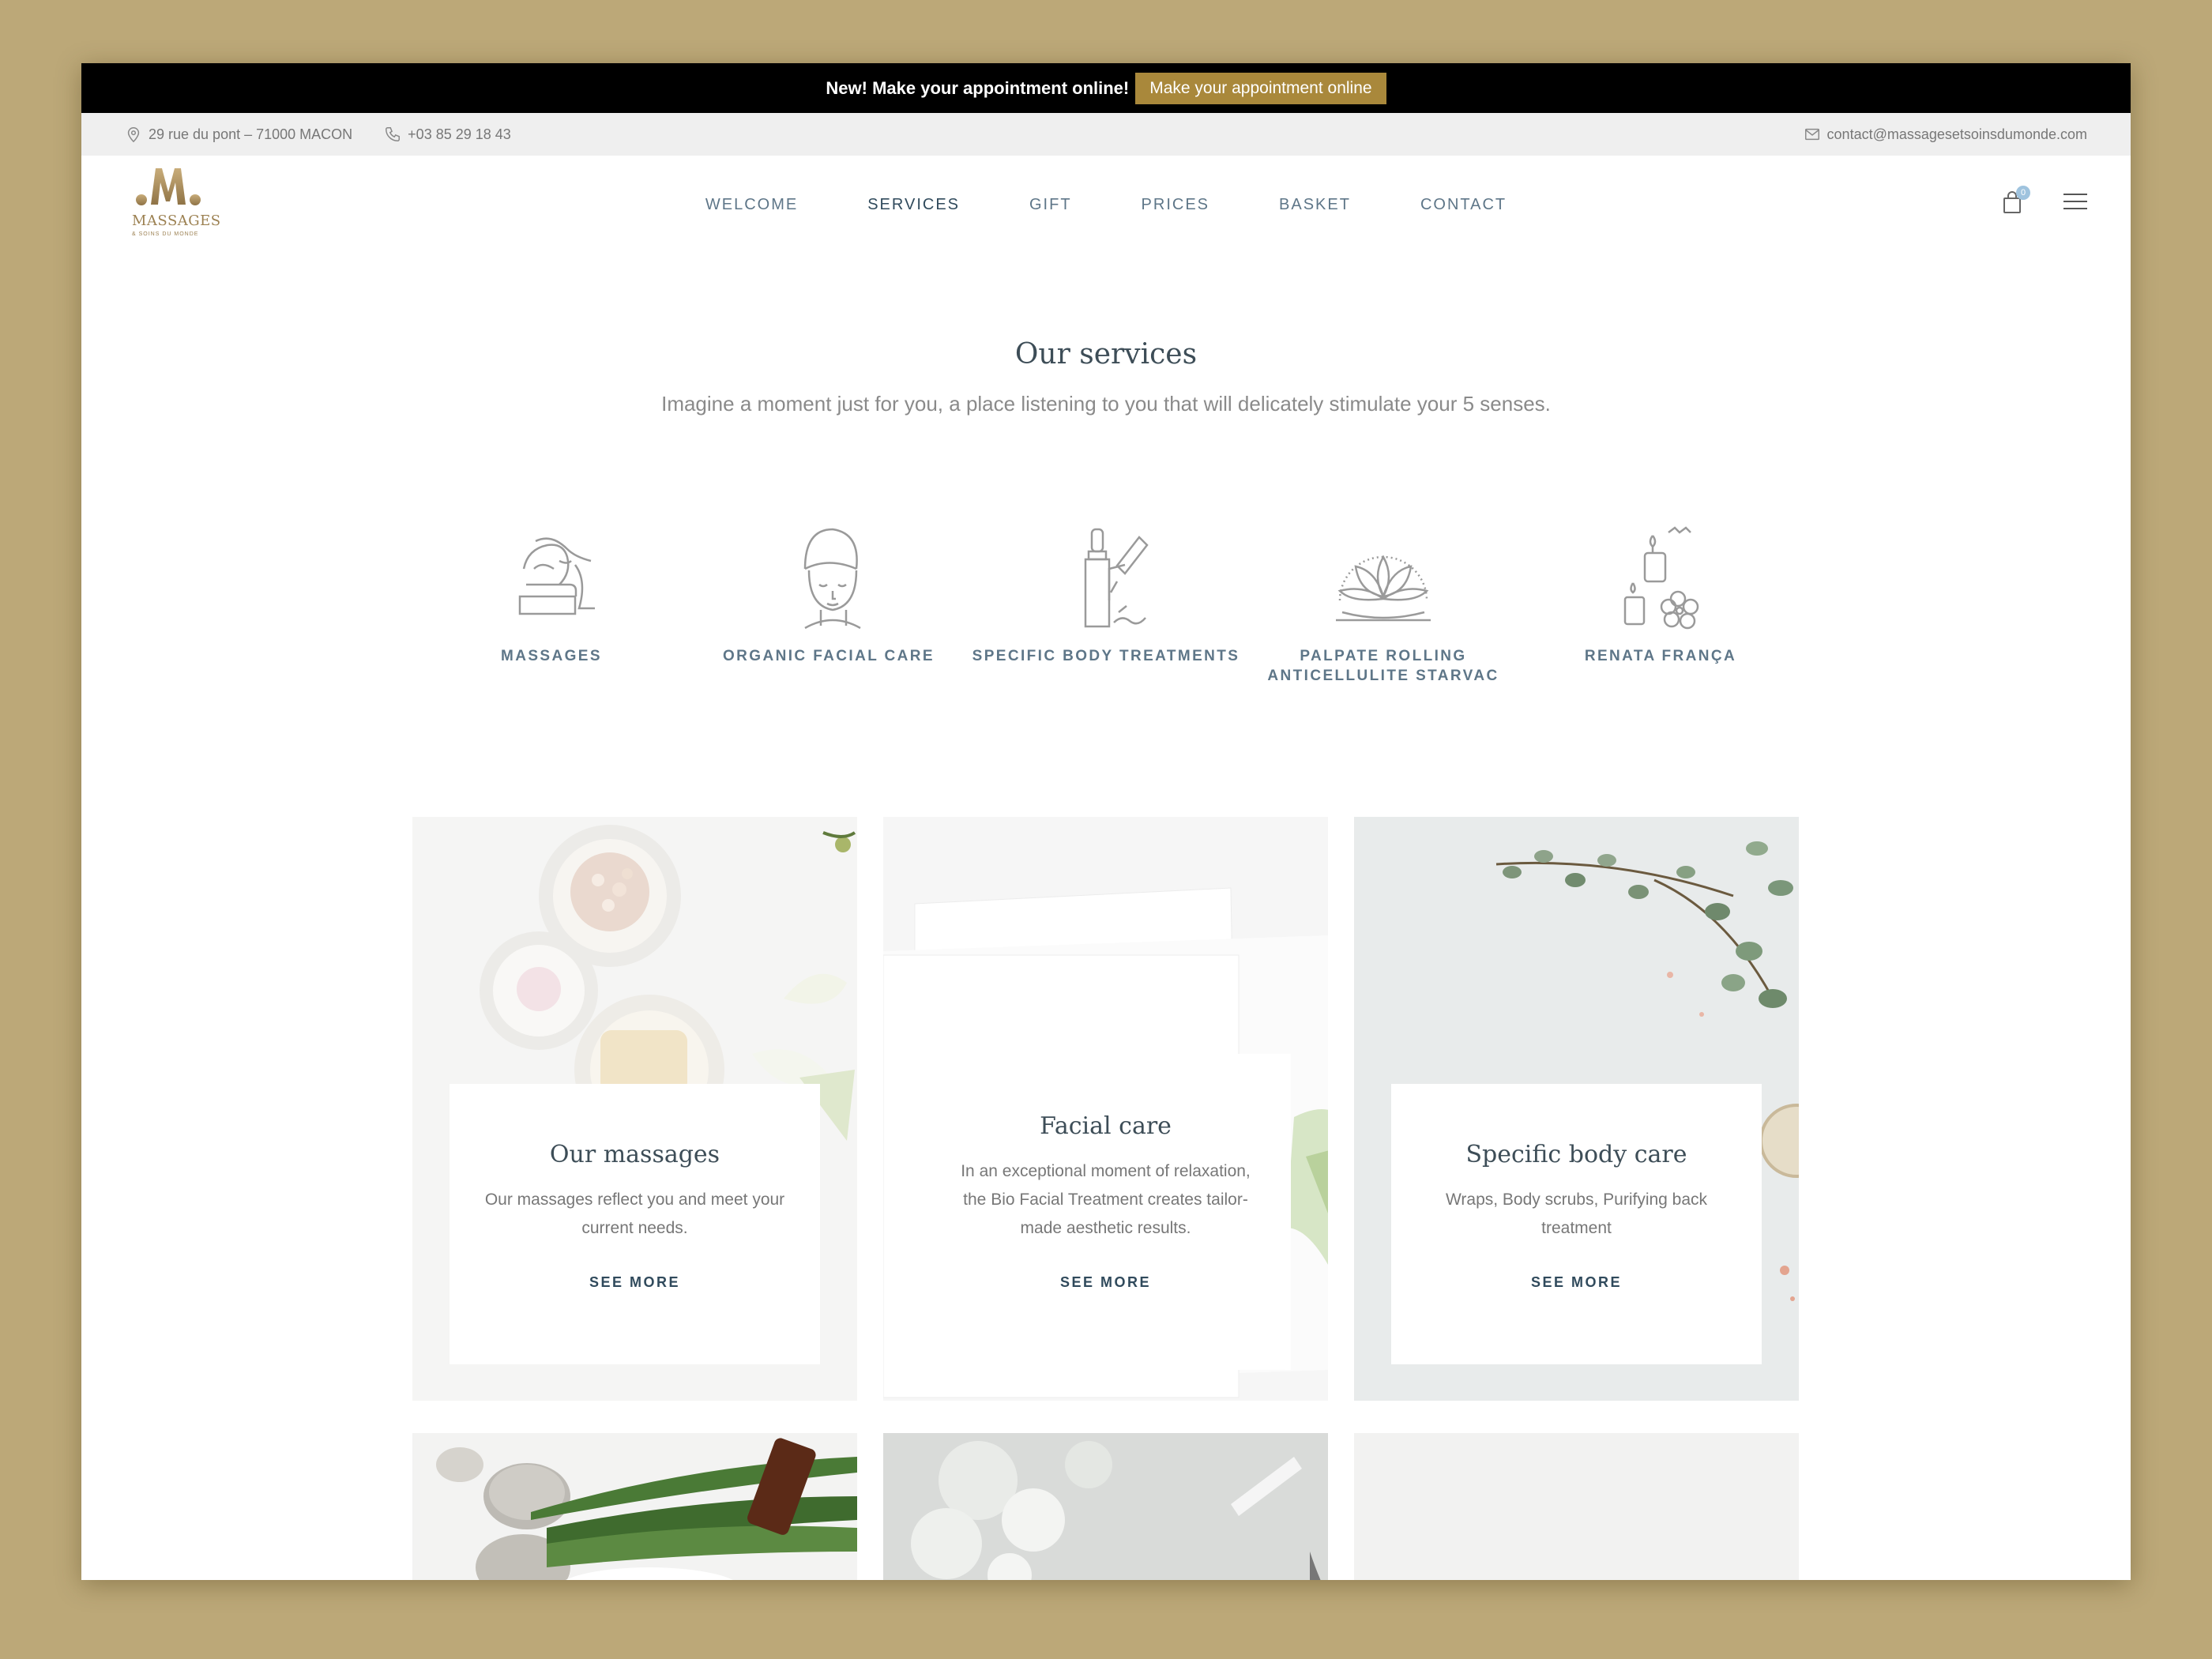  I want to click on service-label-line1: PALPATE ROLLING, so click(1384, 656).